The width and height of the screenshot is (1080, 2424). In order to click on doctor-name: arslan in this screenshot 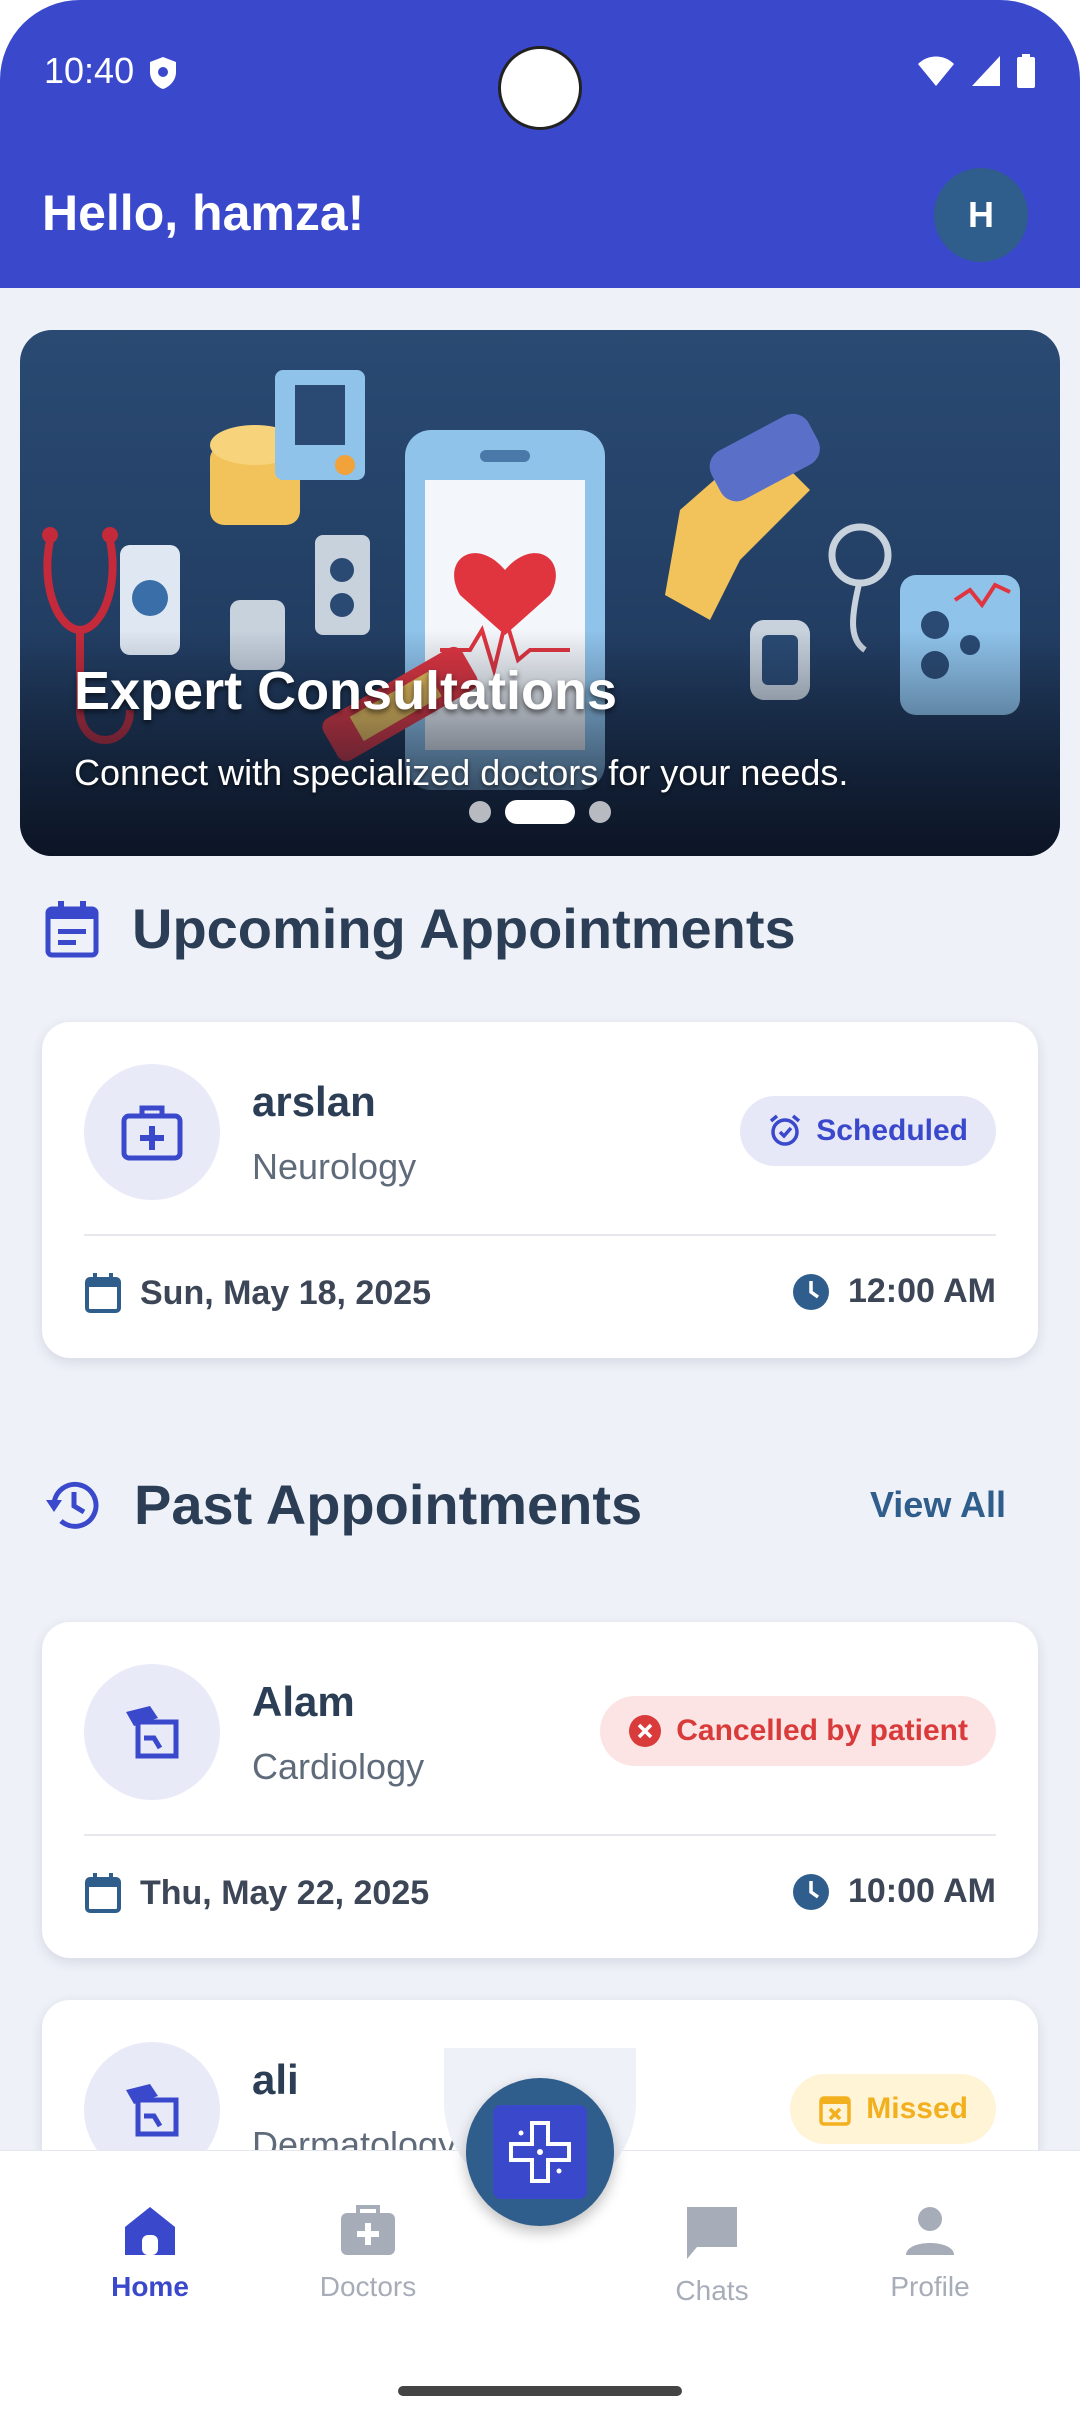, I will do `click(314, 1101)`.